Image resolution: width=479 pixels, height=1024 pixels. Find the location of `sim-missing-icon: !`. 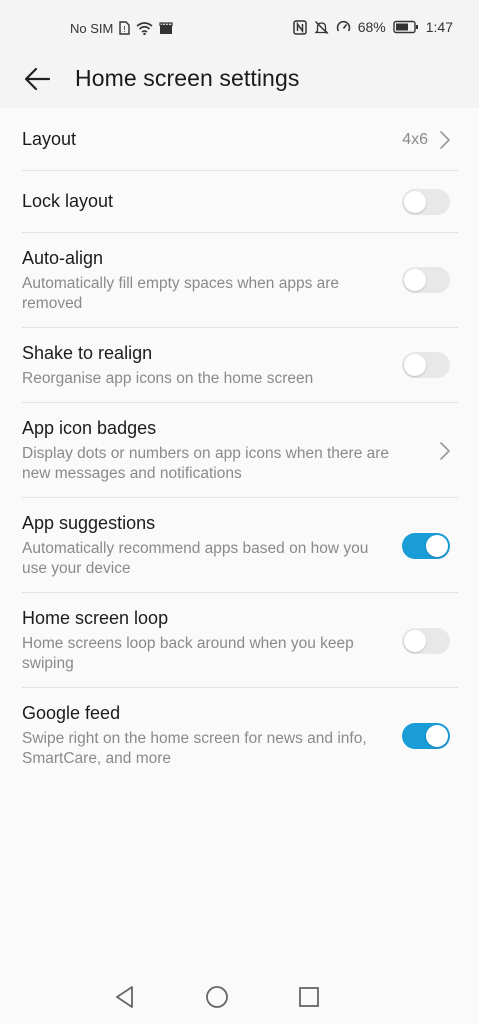

sim-missing-icon: ! is located at coordinates (125, 28).